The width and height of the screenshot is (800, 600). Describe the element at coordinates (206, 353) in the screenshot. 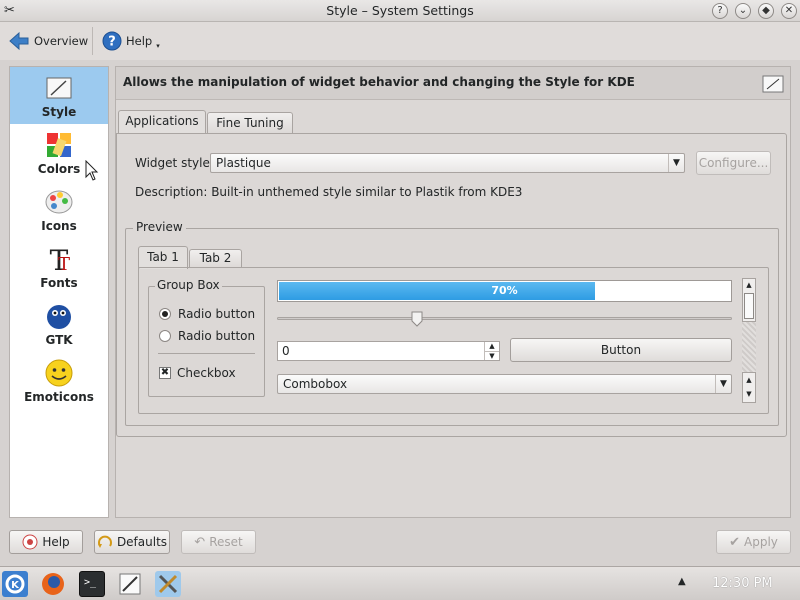

I see `group-divider` at that location.